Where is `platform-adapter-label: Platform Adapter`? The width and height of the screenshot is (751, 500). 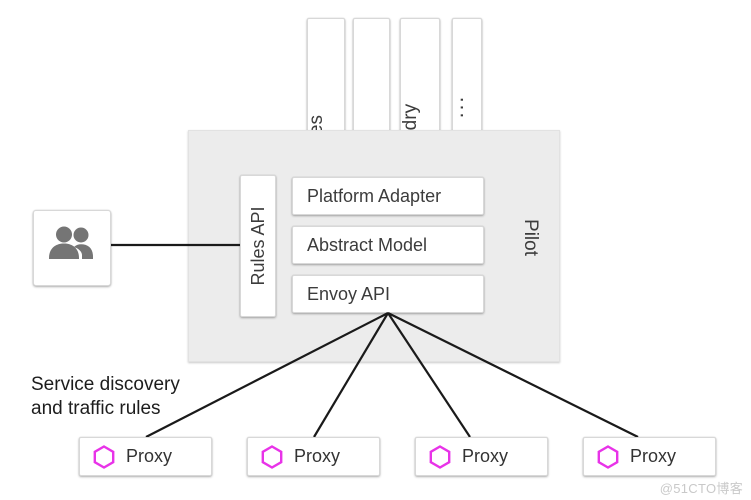
platform-adapter-label: Platform Adapter is located at coordinates (374, 195).